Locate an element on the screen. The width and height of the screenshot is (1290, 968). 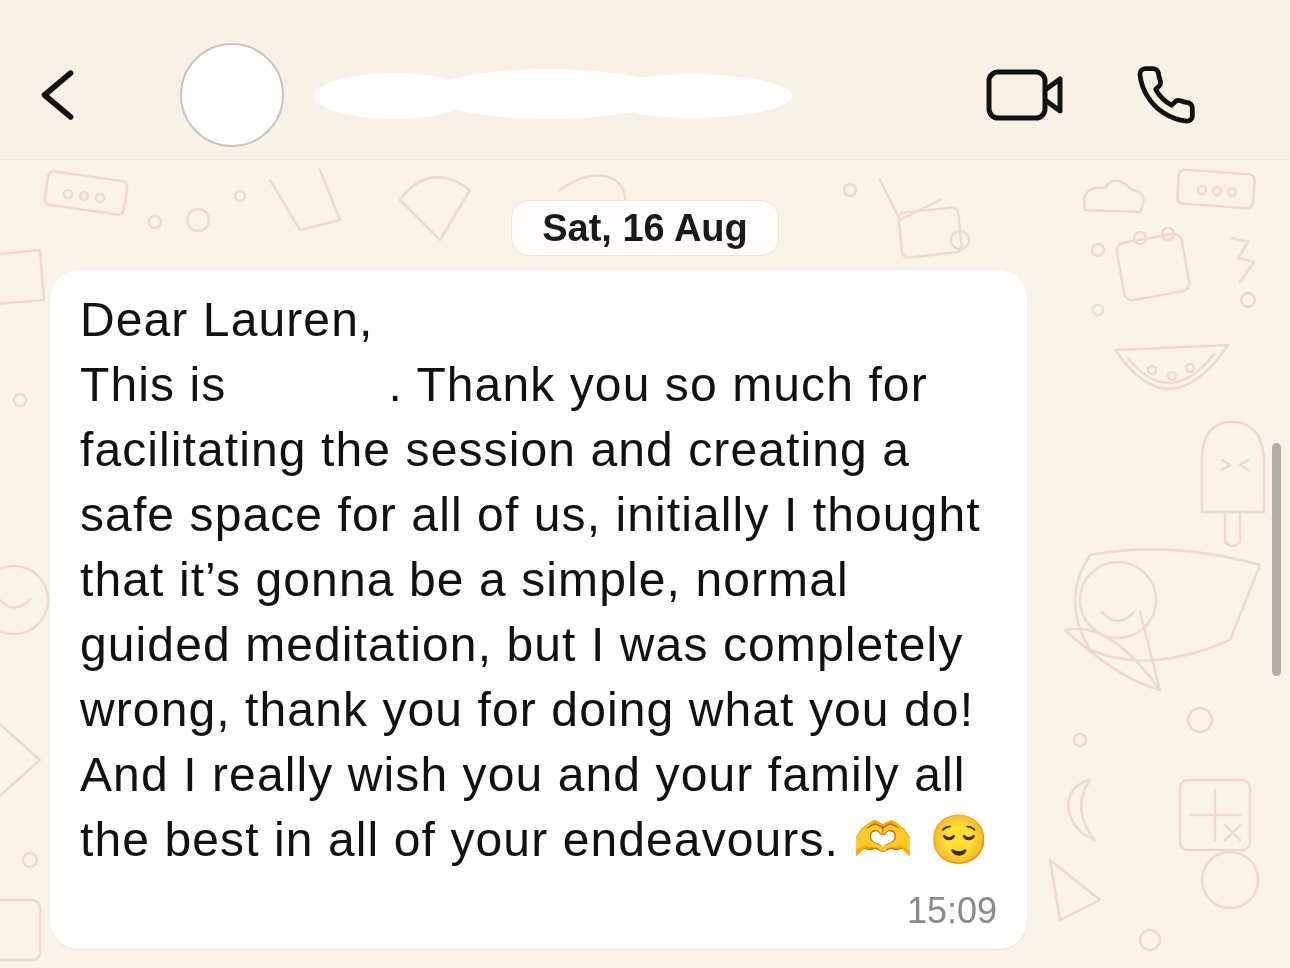
video-call-icon is located at coordinates (1025, 94).